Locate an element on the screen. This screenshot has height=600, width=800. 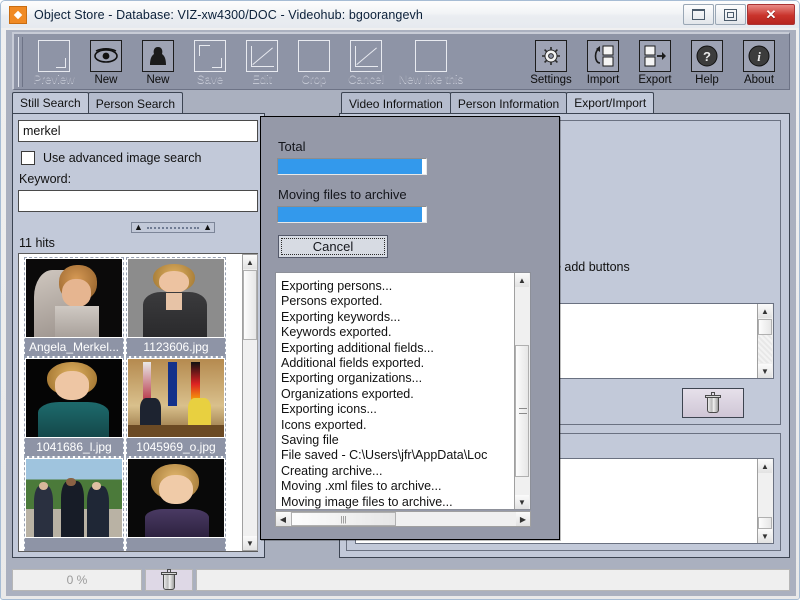
total-progress-fill is located at coordinates (350, 166).